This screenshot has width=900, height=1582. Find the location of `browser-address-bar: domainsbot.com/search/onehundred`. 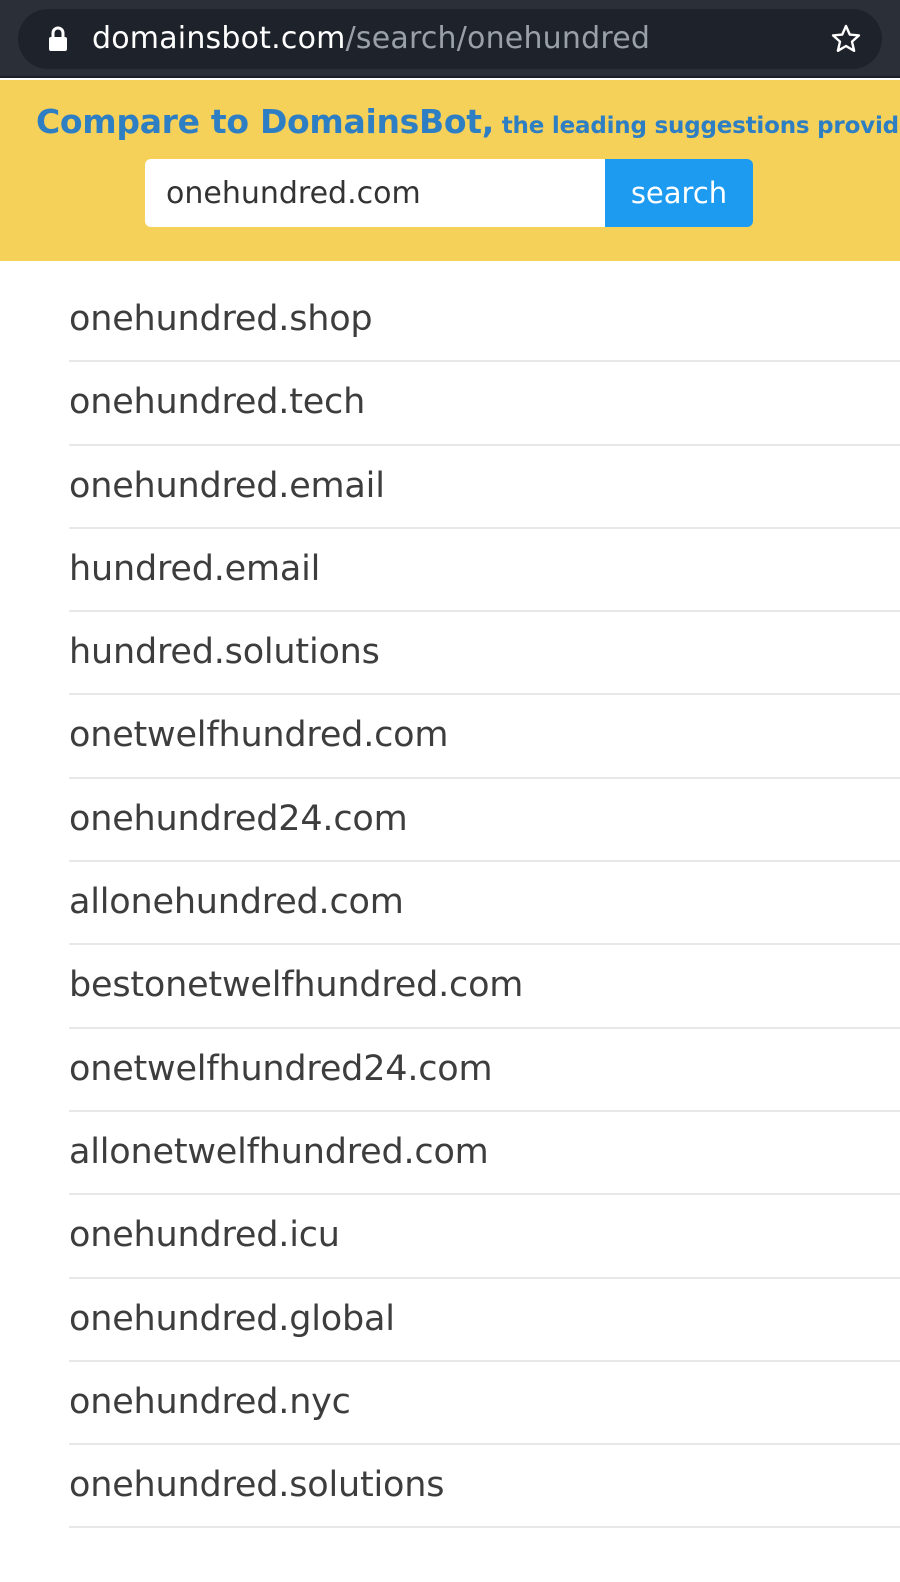

browser-address-bar: domainsbot.com/search/onehundred is located at coordinates (450, 39).